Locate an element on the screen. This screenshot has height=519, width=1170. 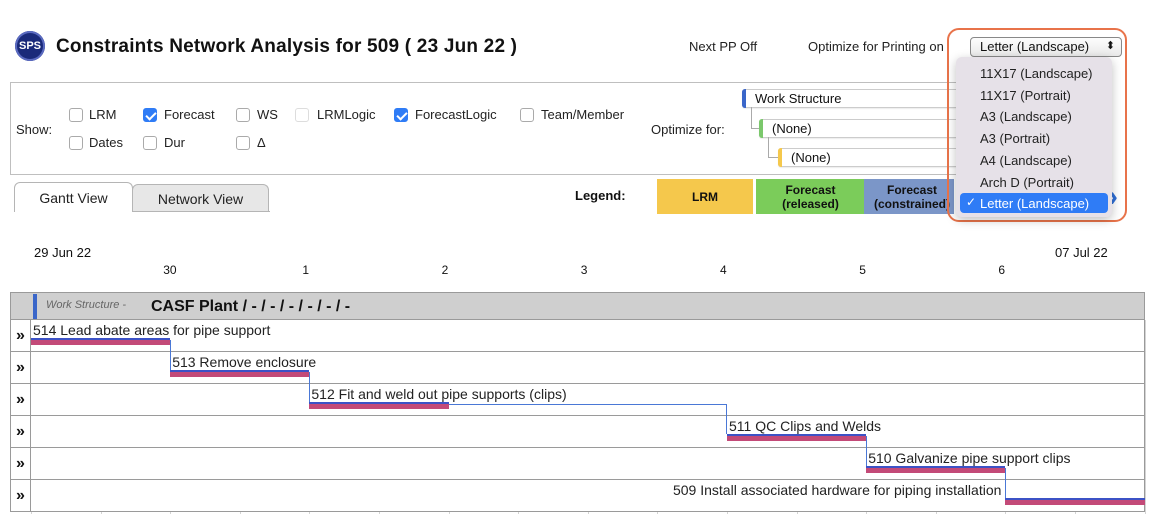
work-structure-prefix: Work Structure - is located at coordinates (86, 305).